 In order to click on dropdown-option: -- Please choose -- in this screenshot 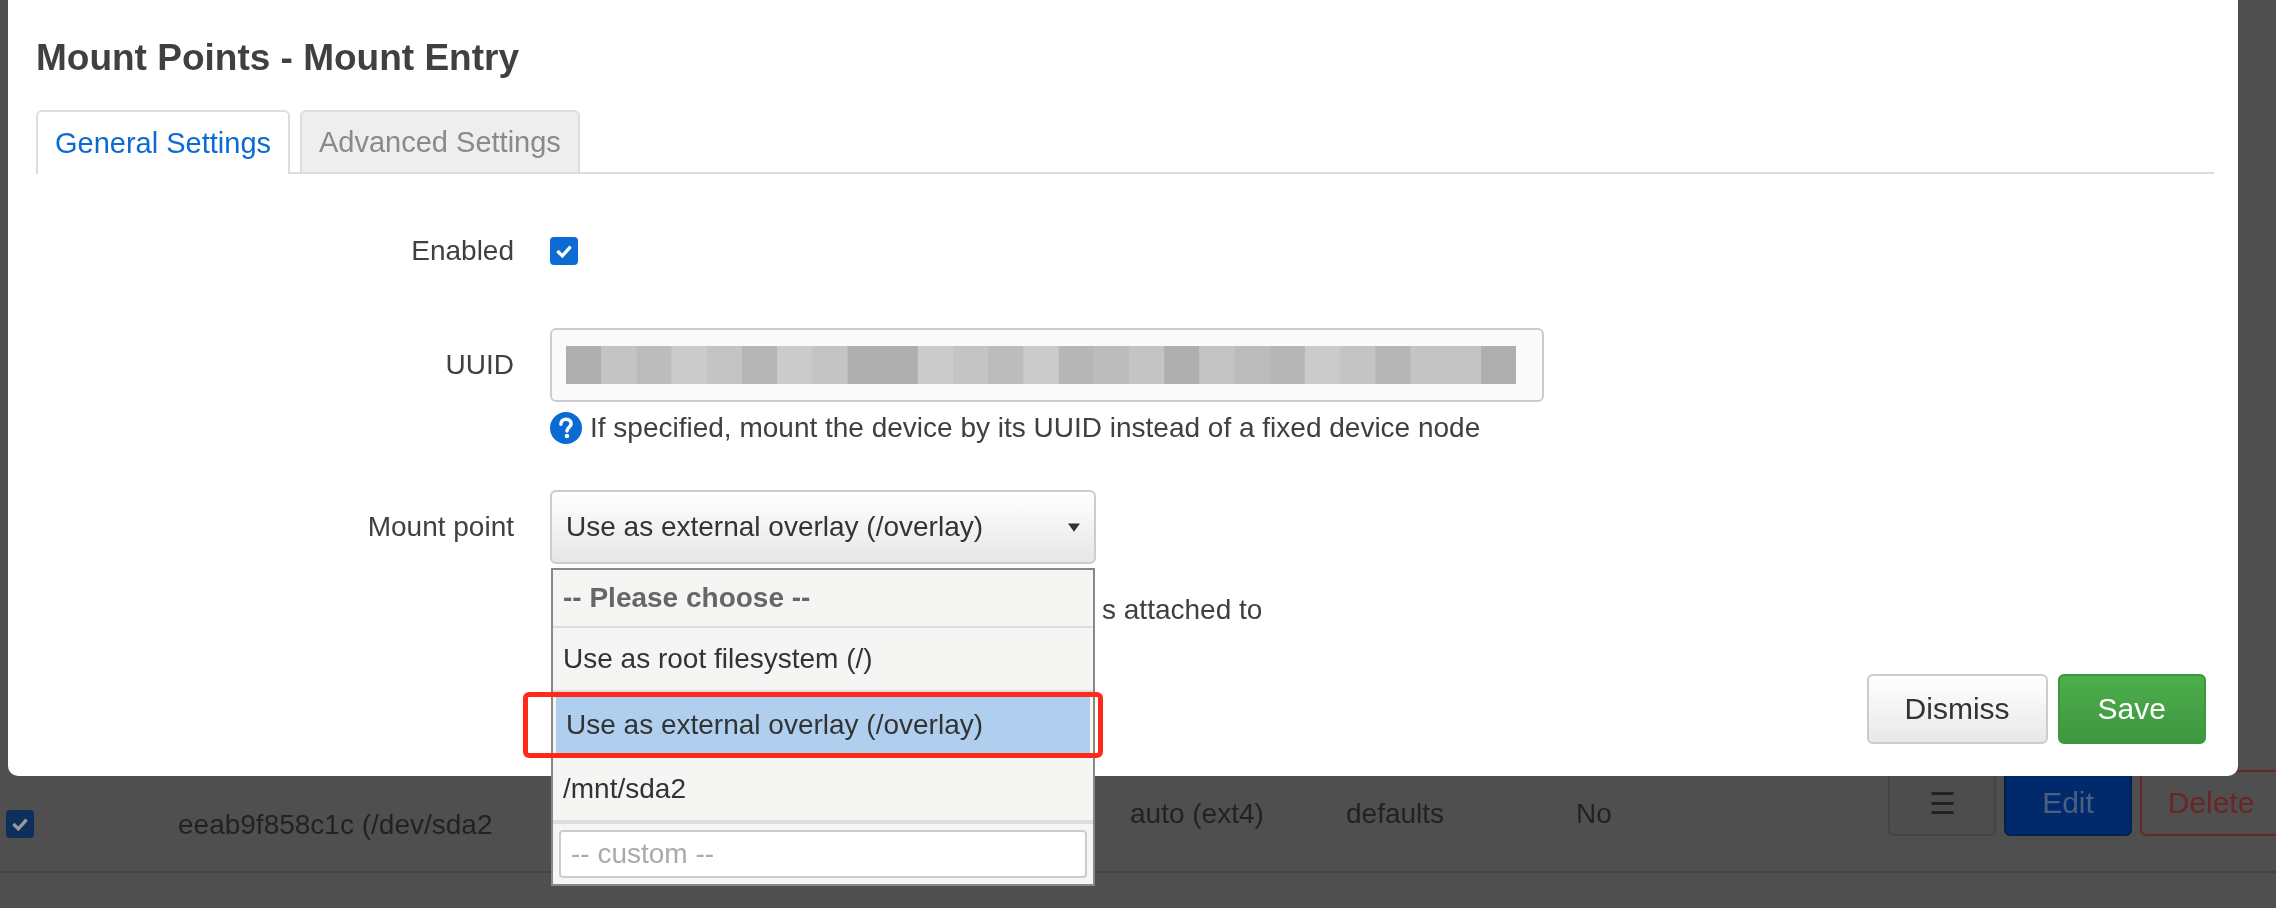, I will do `click(823, 599)`.